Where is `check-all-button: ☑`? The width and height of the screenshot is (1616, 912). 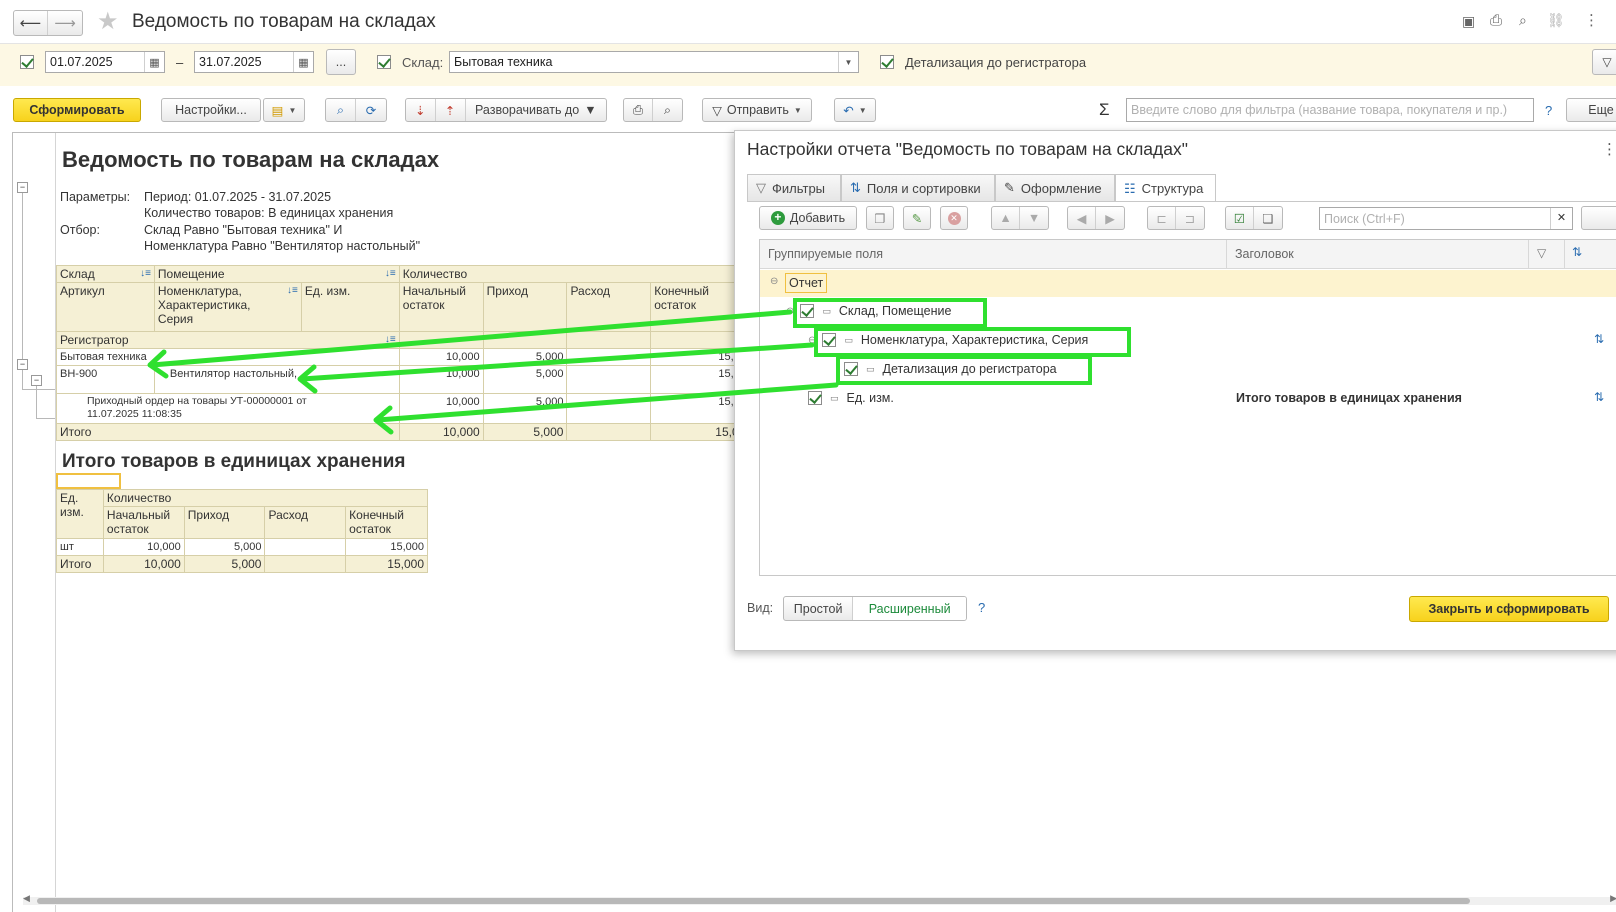 check-all-button: ☑ is located at coordinates (1240, 218).